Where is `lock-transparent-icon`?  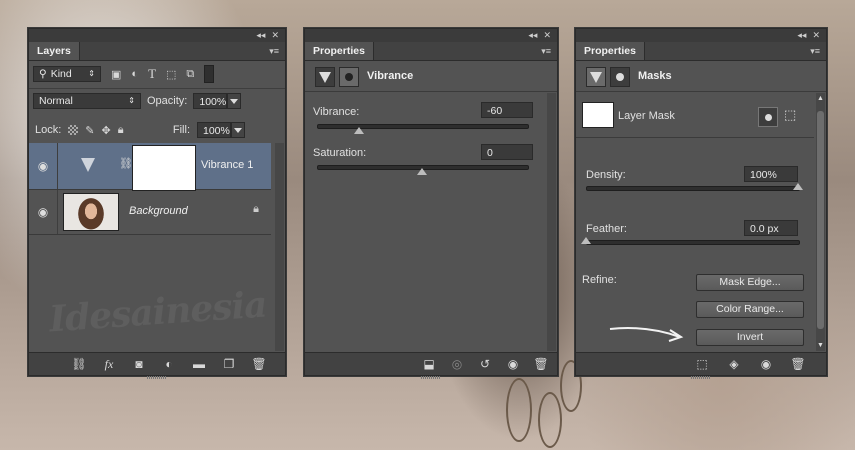
lock-transparent-icon is located at coordinates (73, 130).